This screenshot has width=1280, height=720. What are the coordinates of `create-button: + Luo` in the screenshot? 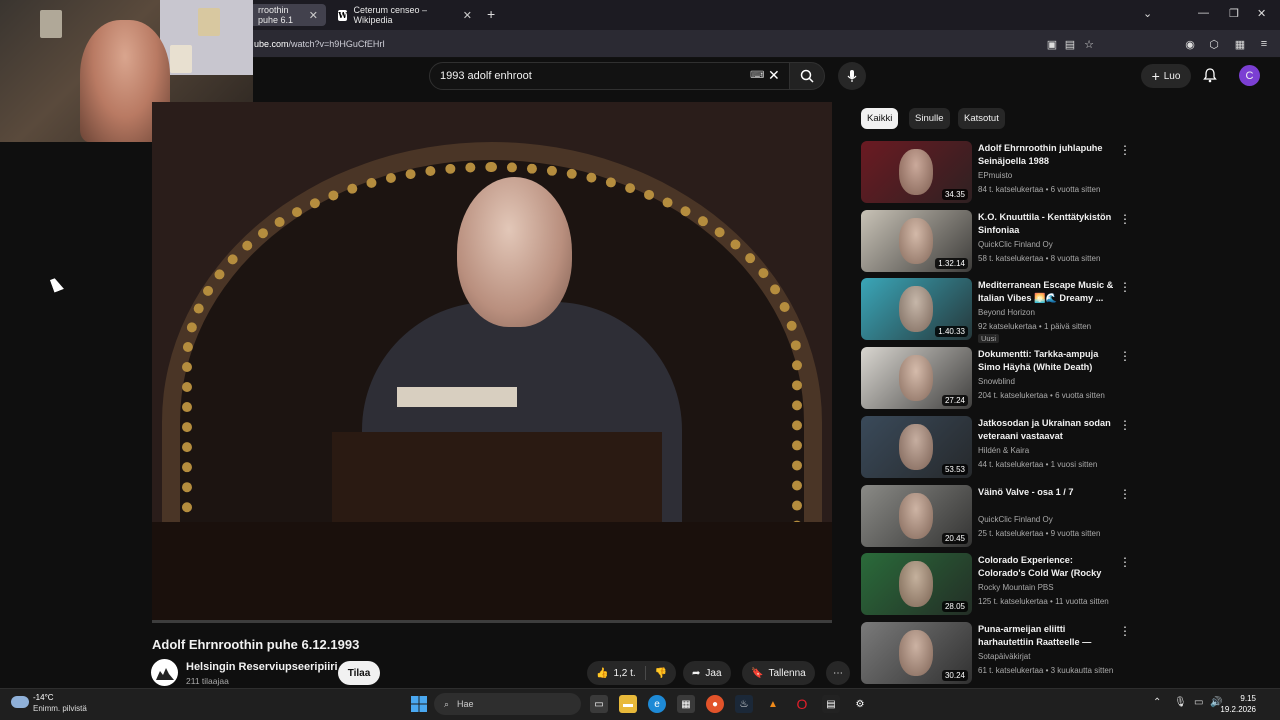 It's located at (1166, 76).